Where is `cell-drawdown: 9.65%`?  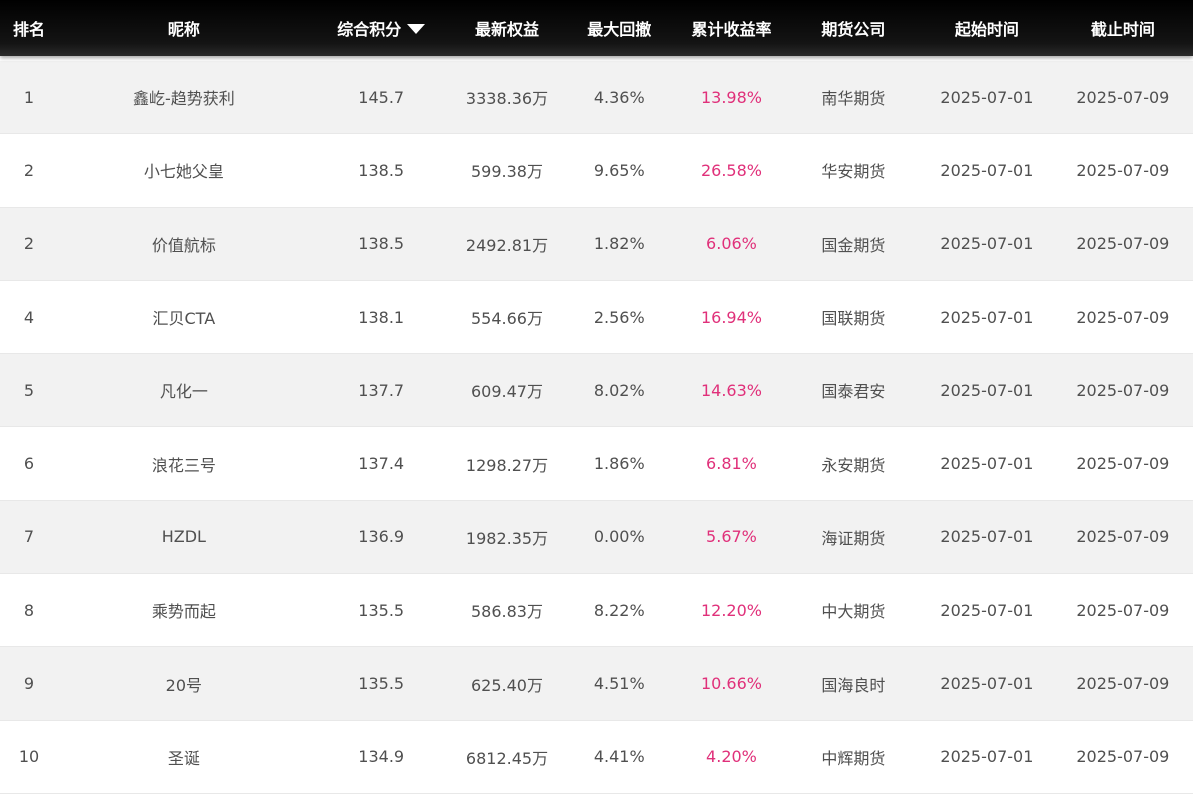 cell-drawdown: 9.65% is located at coordinates (619, 170).